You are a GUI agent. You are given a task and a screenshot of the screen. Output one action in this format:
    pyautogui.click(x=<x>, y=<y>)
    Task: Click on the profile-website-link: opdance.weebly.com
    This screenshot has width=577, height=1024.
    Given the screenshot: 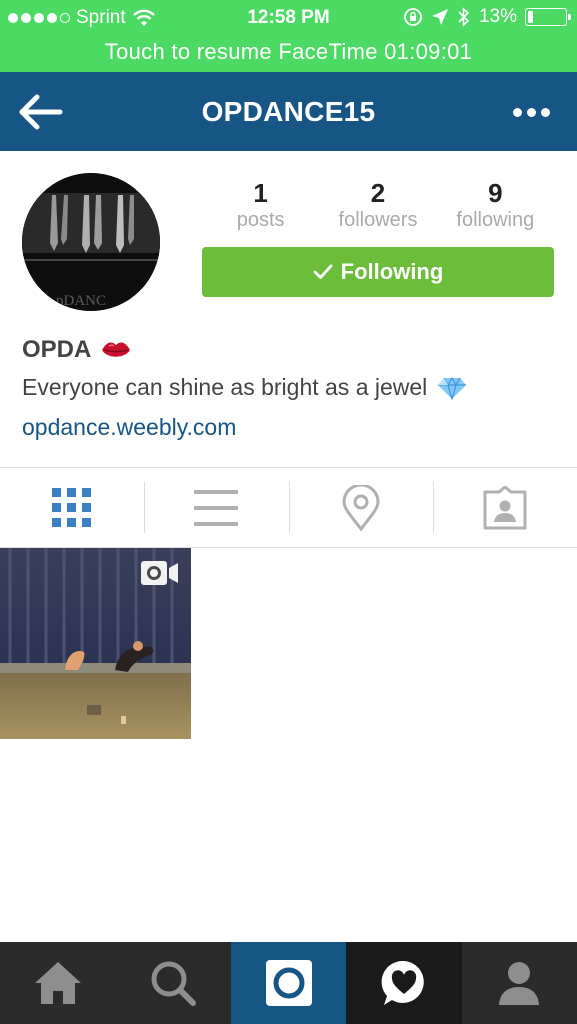 What is the action you would take?
    pyautogui.click(x=129, y=427)
    